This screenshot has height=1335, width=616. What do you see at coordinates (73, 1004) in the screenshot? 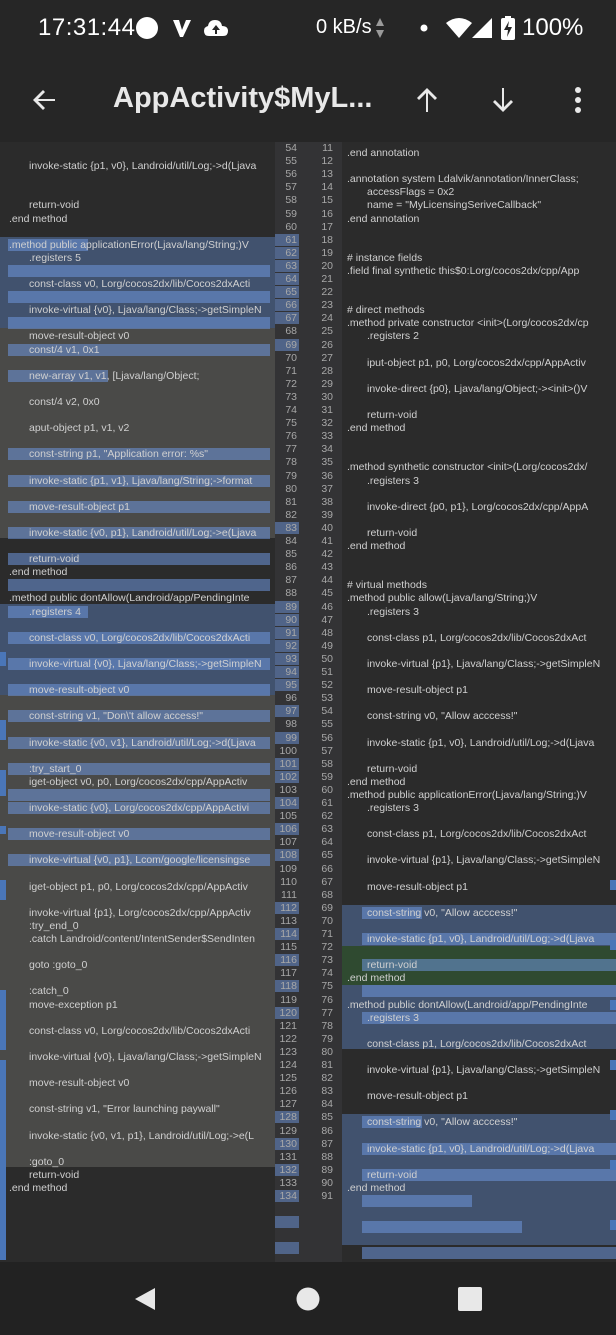
I see `code-line: move-exception p1` at bounding box center [73, 1004].